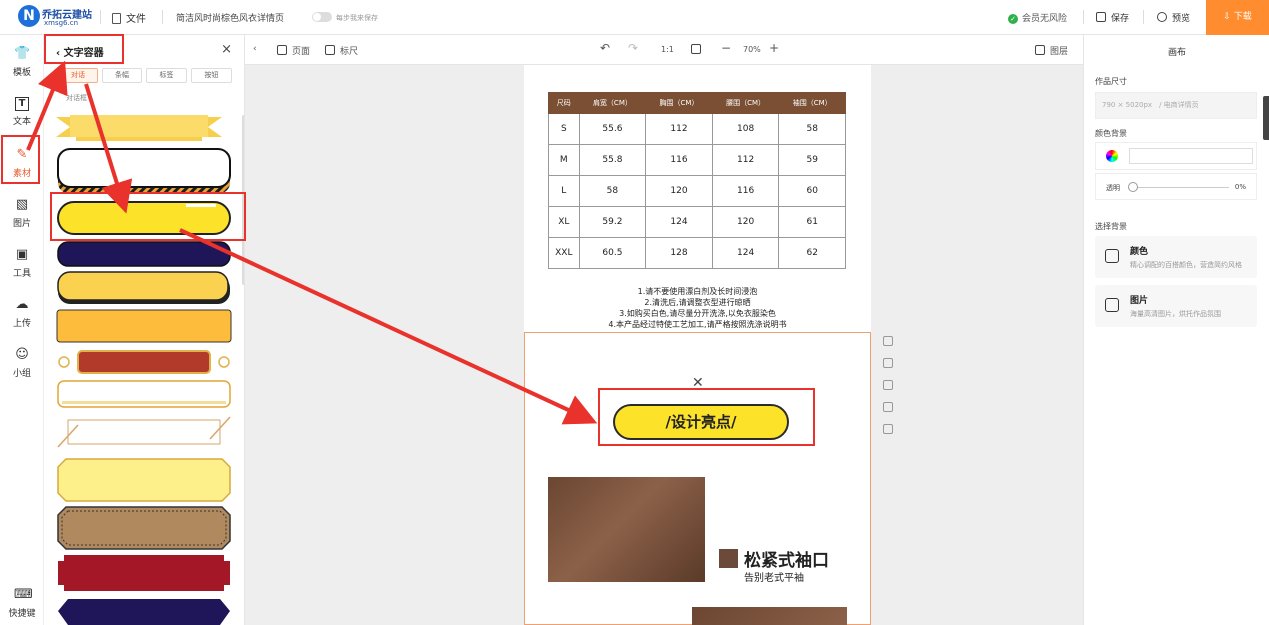  Describe the element at coordinates (322, 17) in the screenshot. I see `autosave-toggle` at that location.